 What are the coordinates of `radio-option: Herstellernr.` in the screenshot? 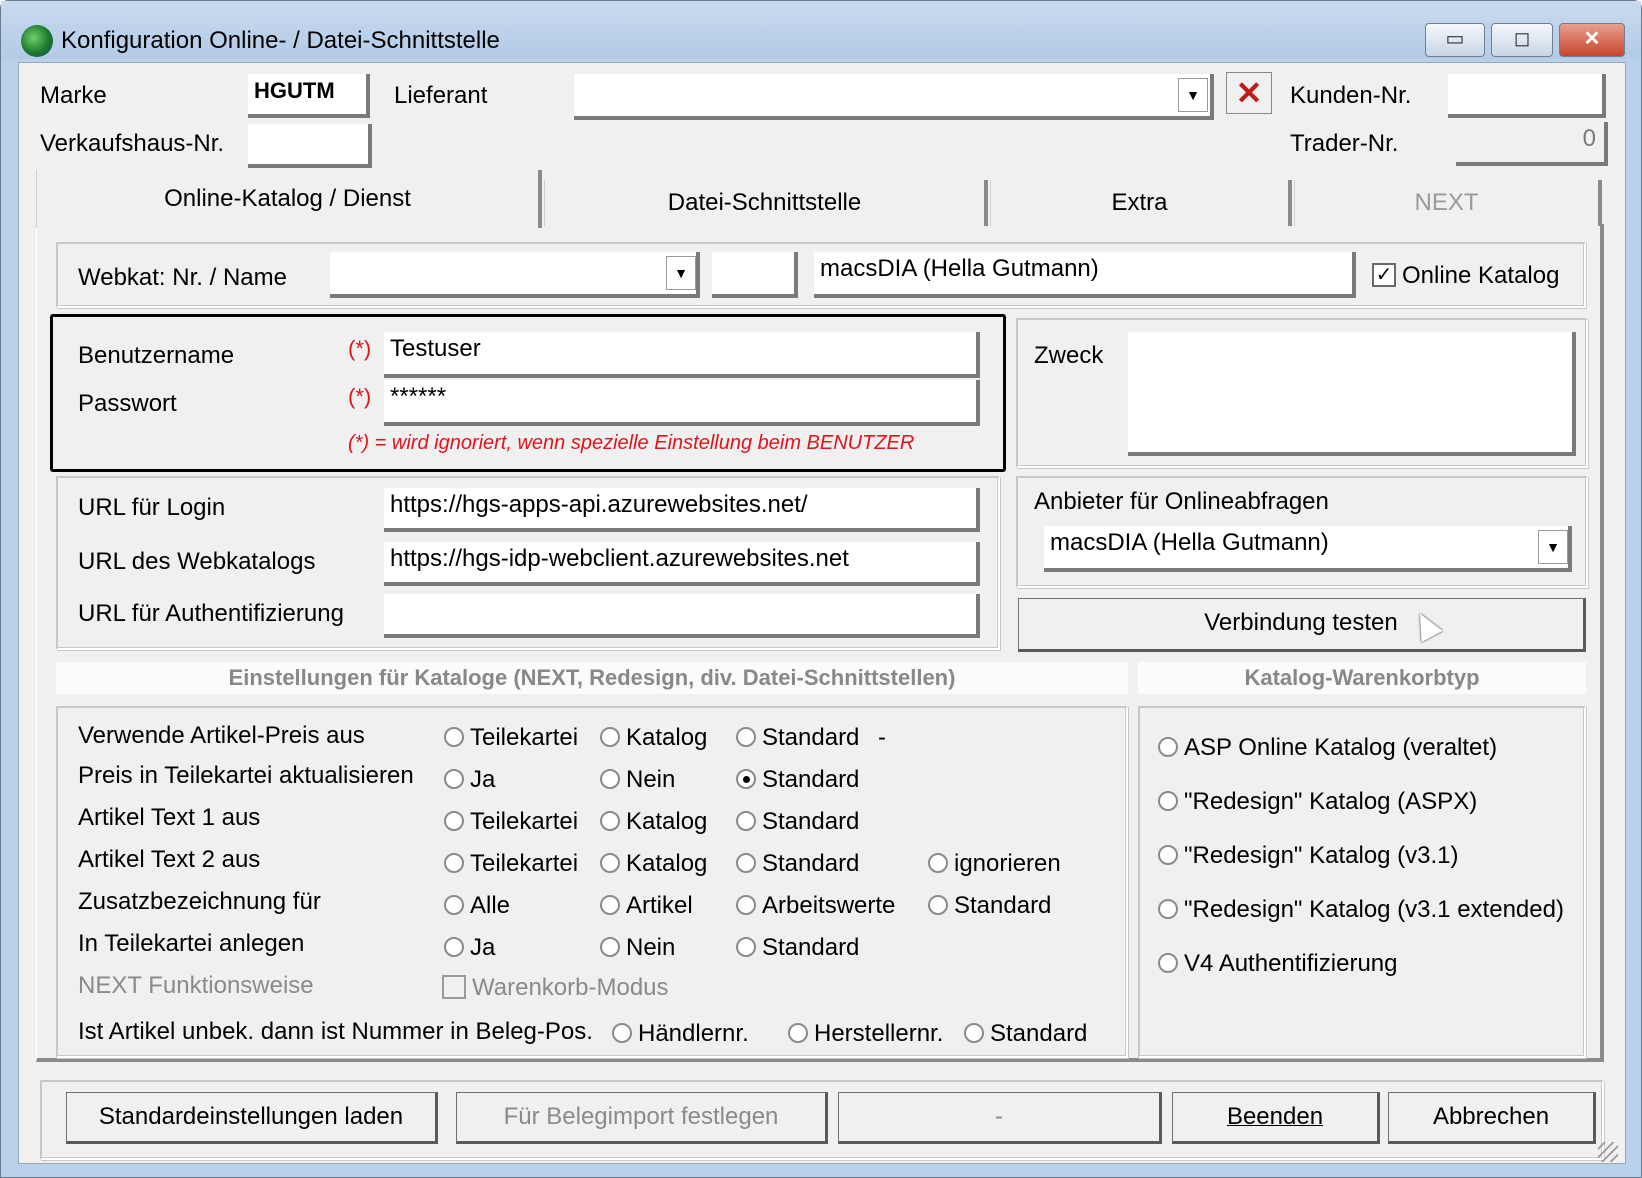 It's located at (865, 1034).